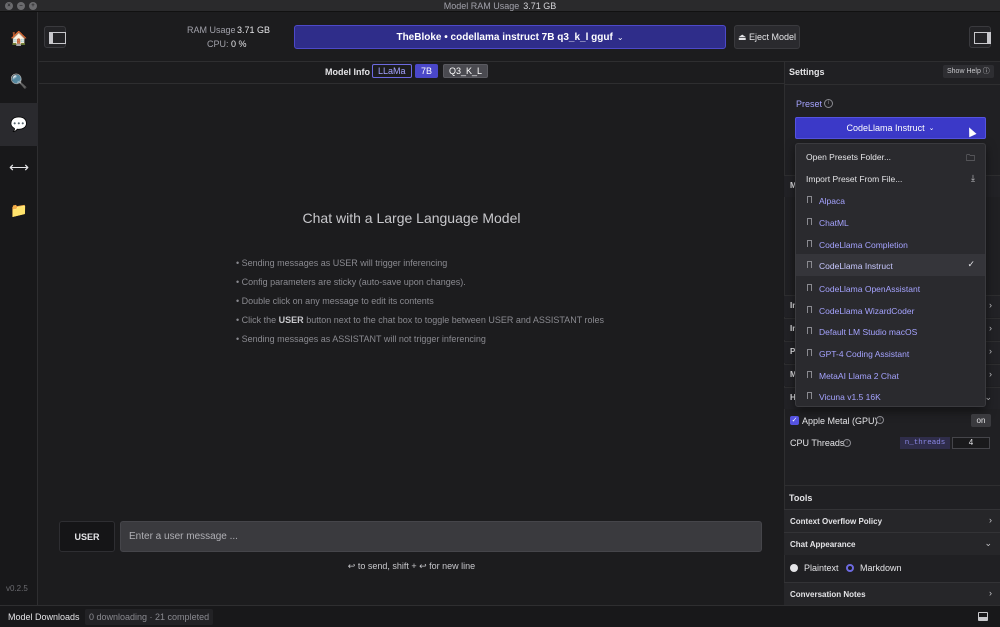 This screenshot has width=1000, height=627. What do you see at coordinates (971, 264) in the screenshot?
I see `check-icon: ✓` at bounding box center [971, 264].